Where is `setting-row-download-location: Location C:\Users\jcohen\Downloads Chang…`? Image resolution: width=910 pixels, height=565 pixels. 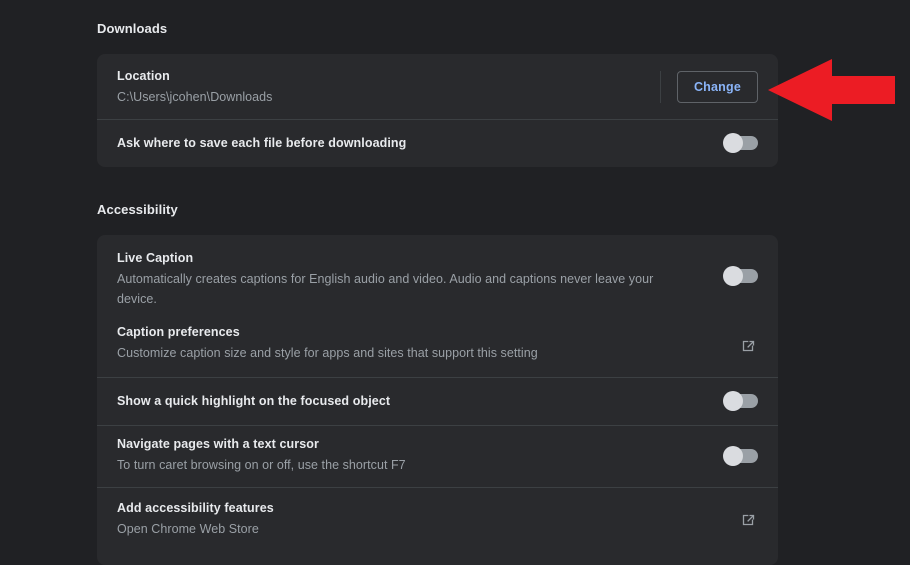 setting-row-download-location: Location C:\Users\jcohen\Downloads Chang… is located at coordinates (437, 86).